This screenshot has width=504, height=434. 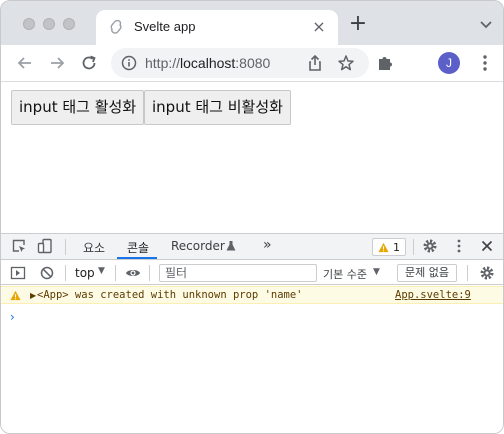 What do you see at coordinates (116, 26) in the screenshot?
I see `svelte-favicon-icon` at bounding box center [116, 26].